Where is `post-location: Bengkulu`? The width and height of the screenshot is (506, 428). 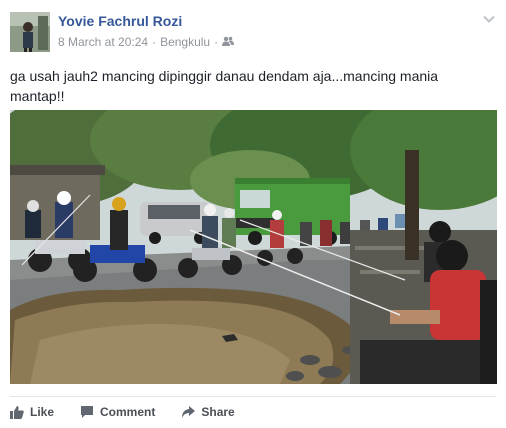
post-location: Bengkulu is located at coordinates (185, 42).